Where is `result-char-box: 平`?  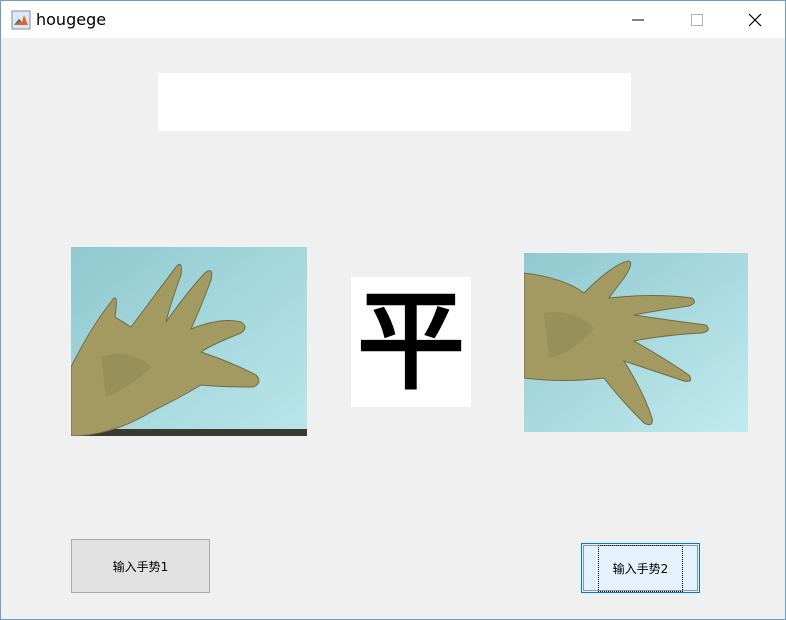 result-char-box: 平 is located at coordinates (411, 342).